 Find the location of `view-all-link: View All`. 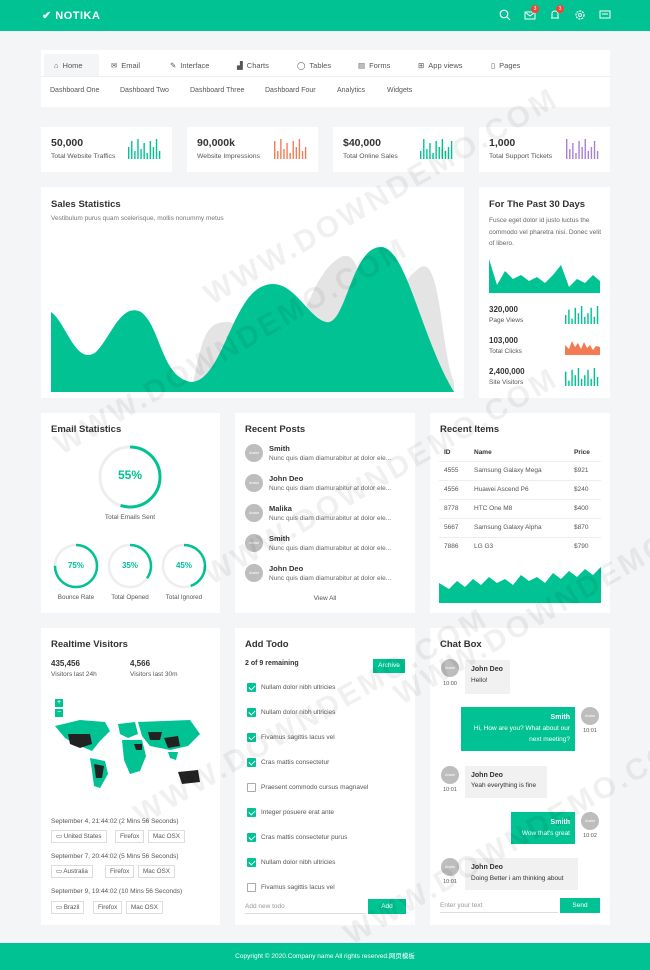

view-all-link: View All is located at coordinates (325, 598).